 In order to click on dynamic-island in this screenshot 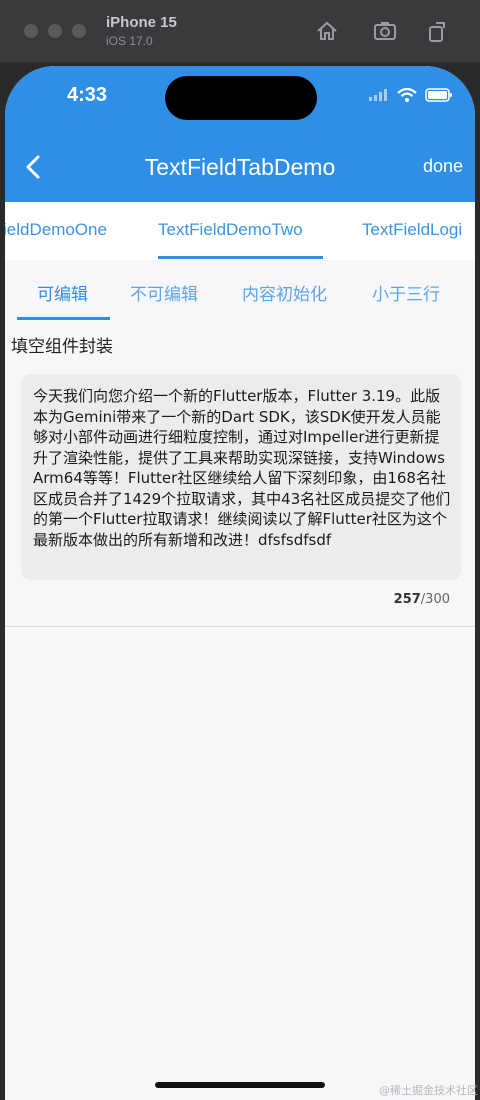, I will do `click(241, 98)`.